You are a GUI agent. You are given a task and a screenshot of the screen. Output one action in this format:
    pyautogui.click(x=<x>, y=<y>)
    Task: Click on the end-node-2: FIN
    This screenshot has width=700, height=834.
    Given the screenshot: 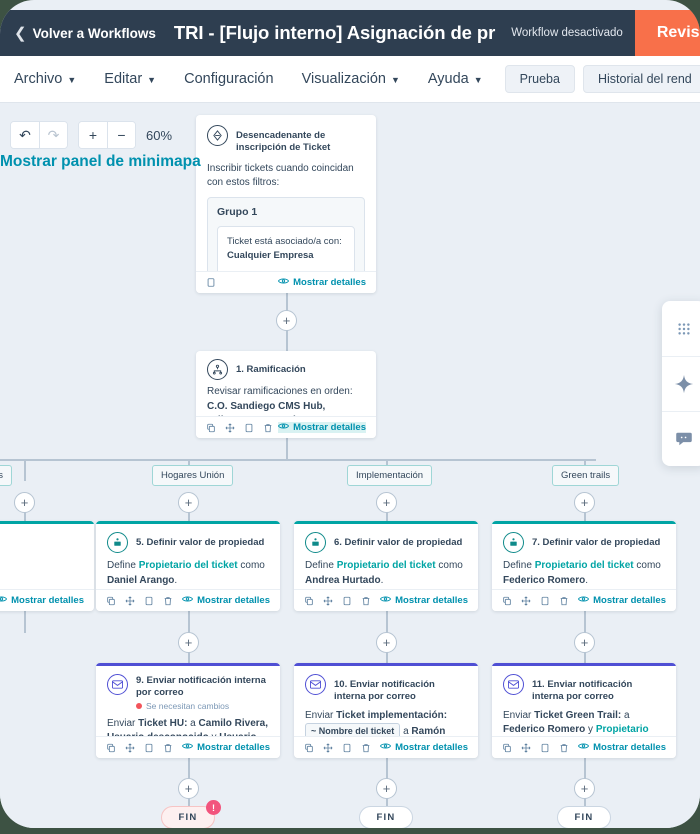 What is the action you would take?
    pyautogui.click(x=584, y=817)
    